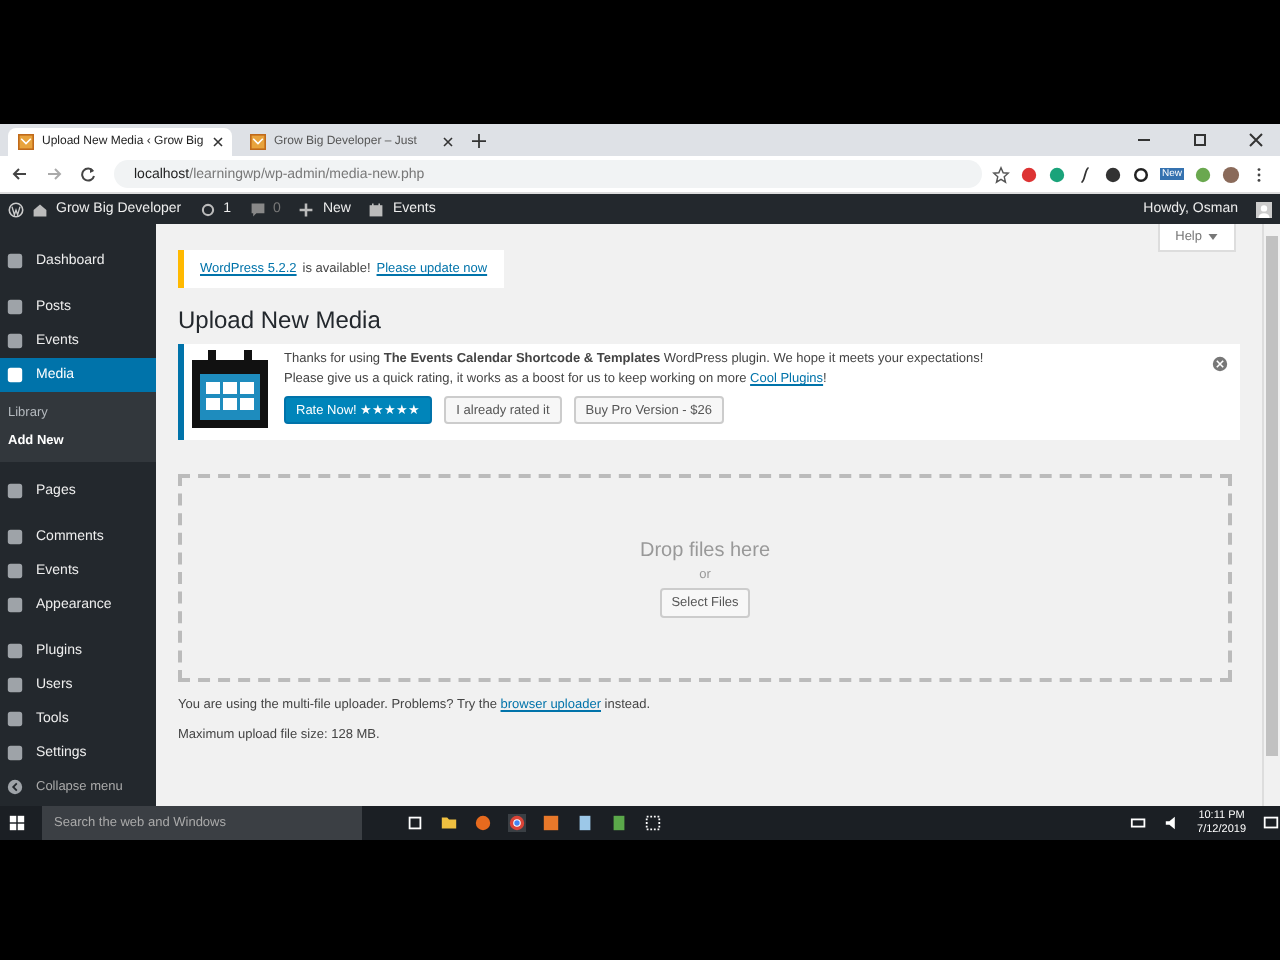 This screenshot has width=1280, height=960. I want to click on house-icon, so click(40, 209).